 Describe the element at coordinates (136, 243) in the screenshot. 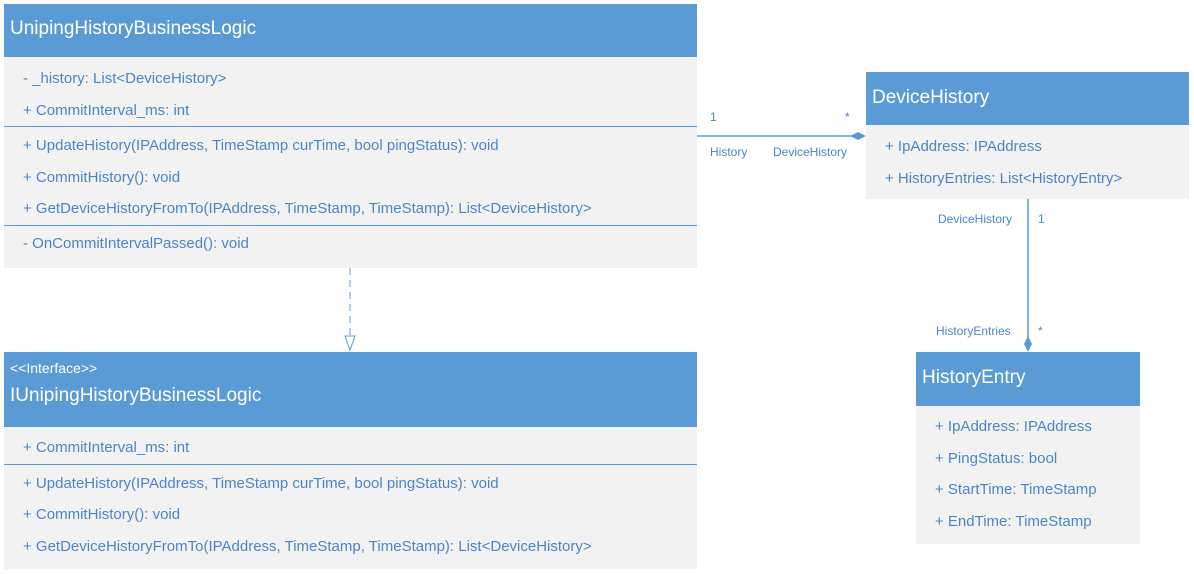

I see `method: - OnCommitIntervalPassed(): void` at that location.